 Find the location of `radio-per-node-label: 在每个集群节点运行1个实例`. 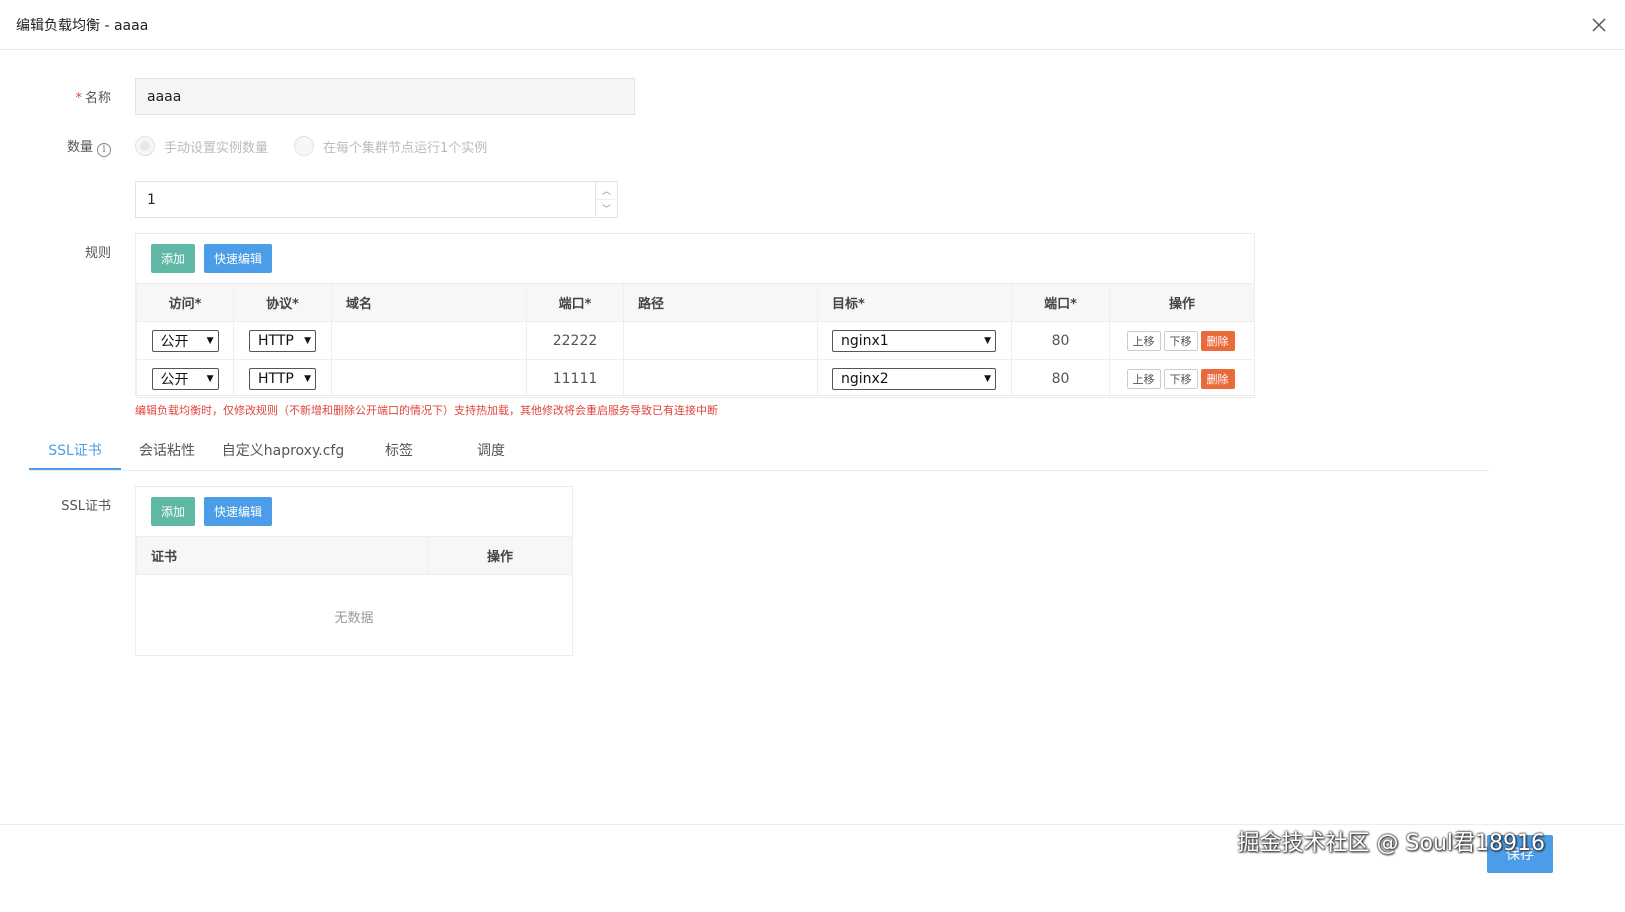

radio-per-node-label: 在每个集群节点运行1个实例 is located at coordinates (405, 148).